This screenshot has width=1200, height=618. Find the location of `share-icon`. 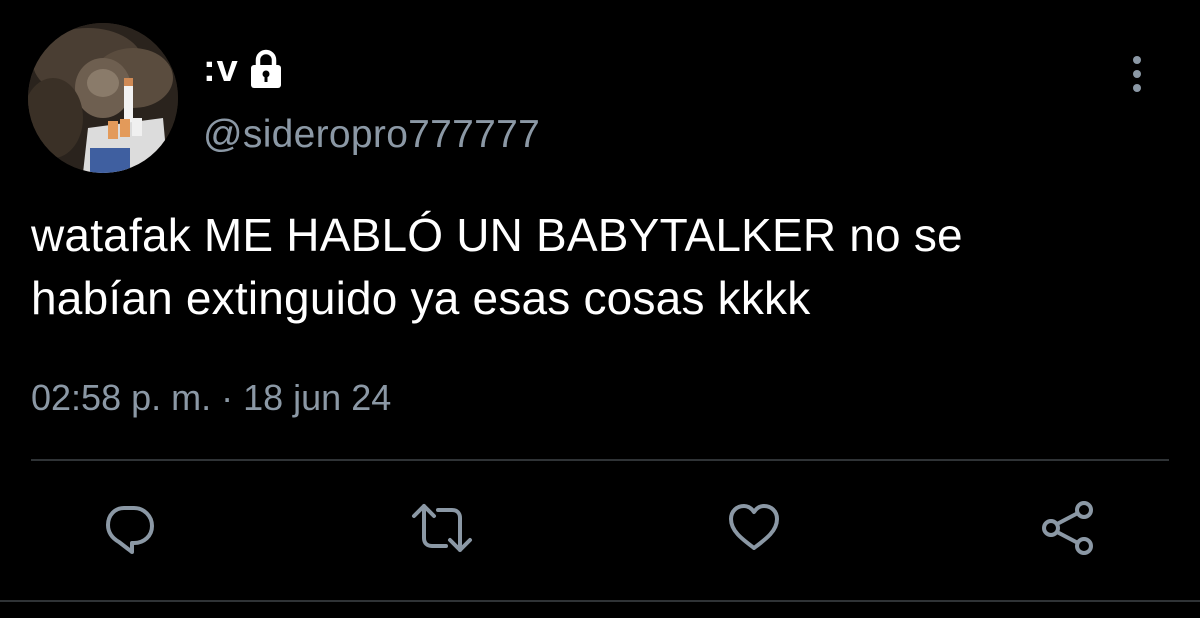

share-icon is located at coordinates (1067, 528).